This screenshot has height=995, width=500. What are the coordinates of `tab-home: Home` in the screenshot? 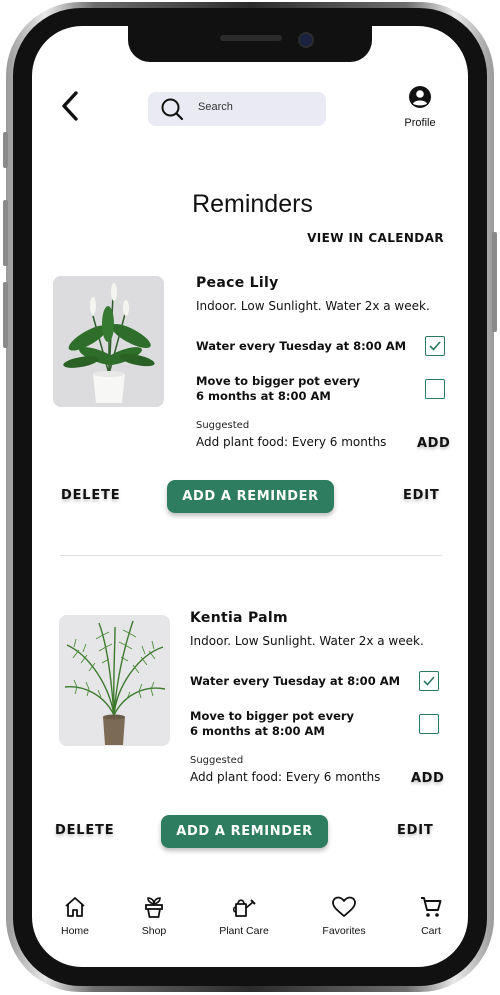 It's located at (75, 916).